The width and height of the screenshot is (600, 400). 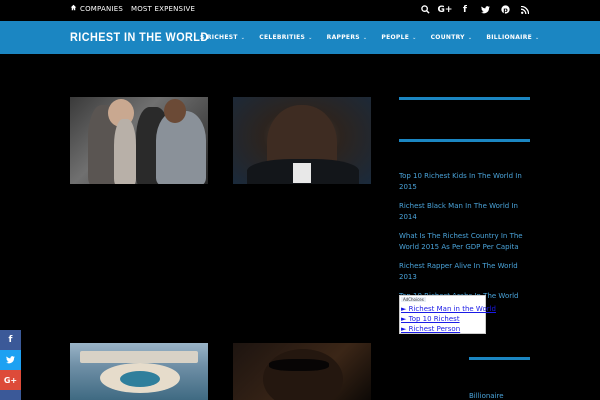 I want to click on top-link-most-expensive: MOST EXPENSIVE, so click(x=163, y=8).